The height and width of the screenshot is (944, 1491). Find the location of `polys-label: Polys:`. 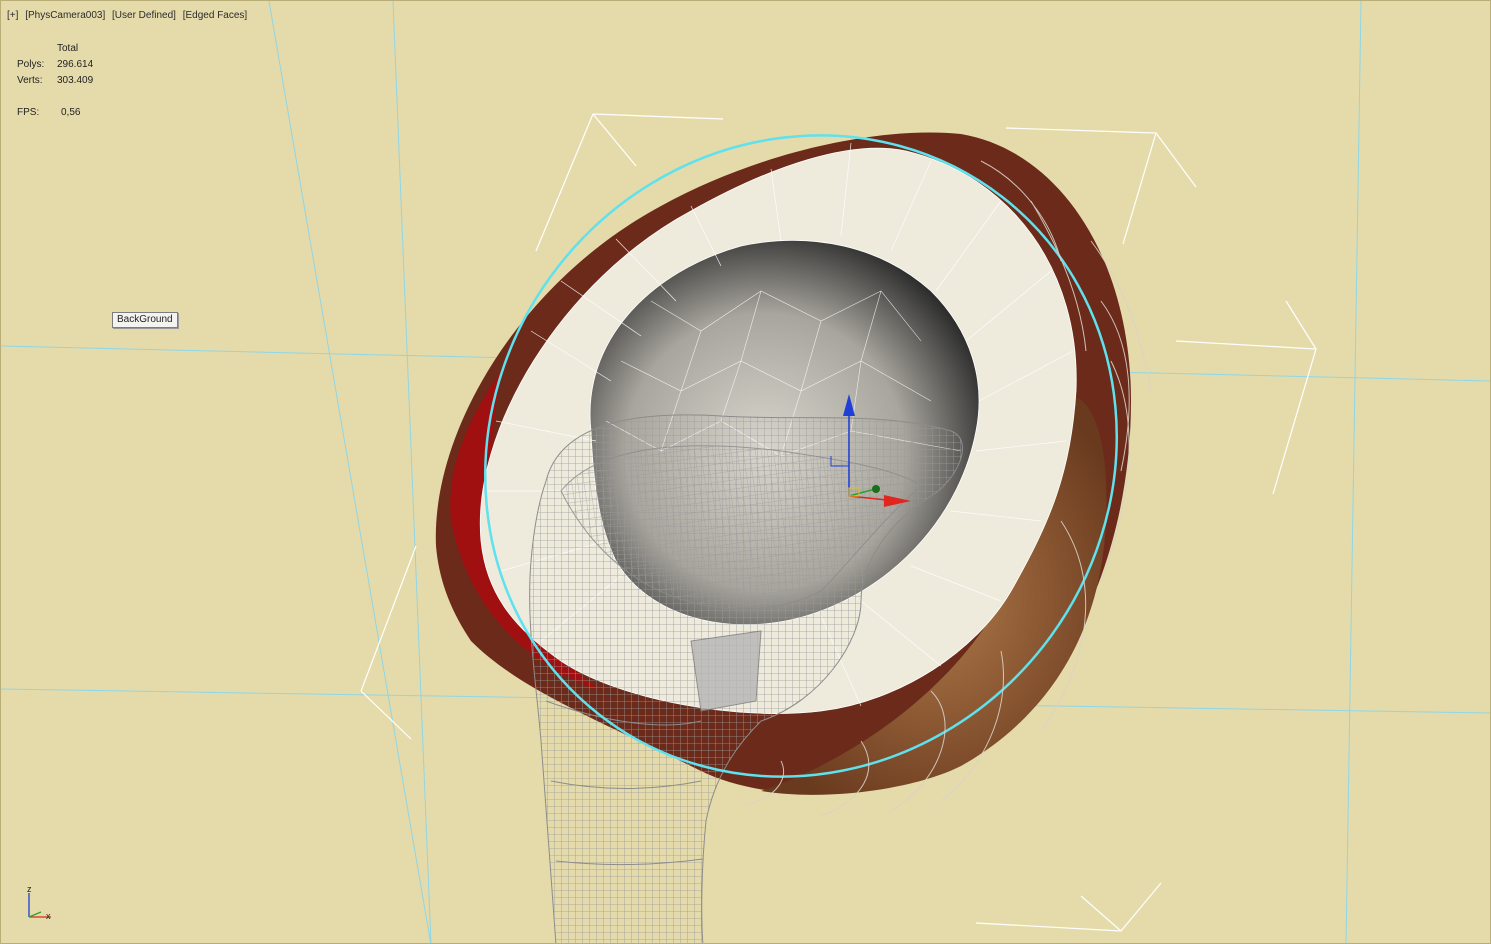

polys-label: Polys: is located at coordinates (31, 64).